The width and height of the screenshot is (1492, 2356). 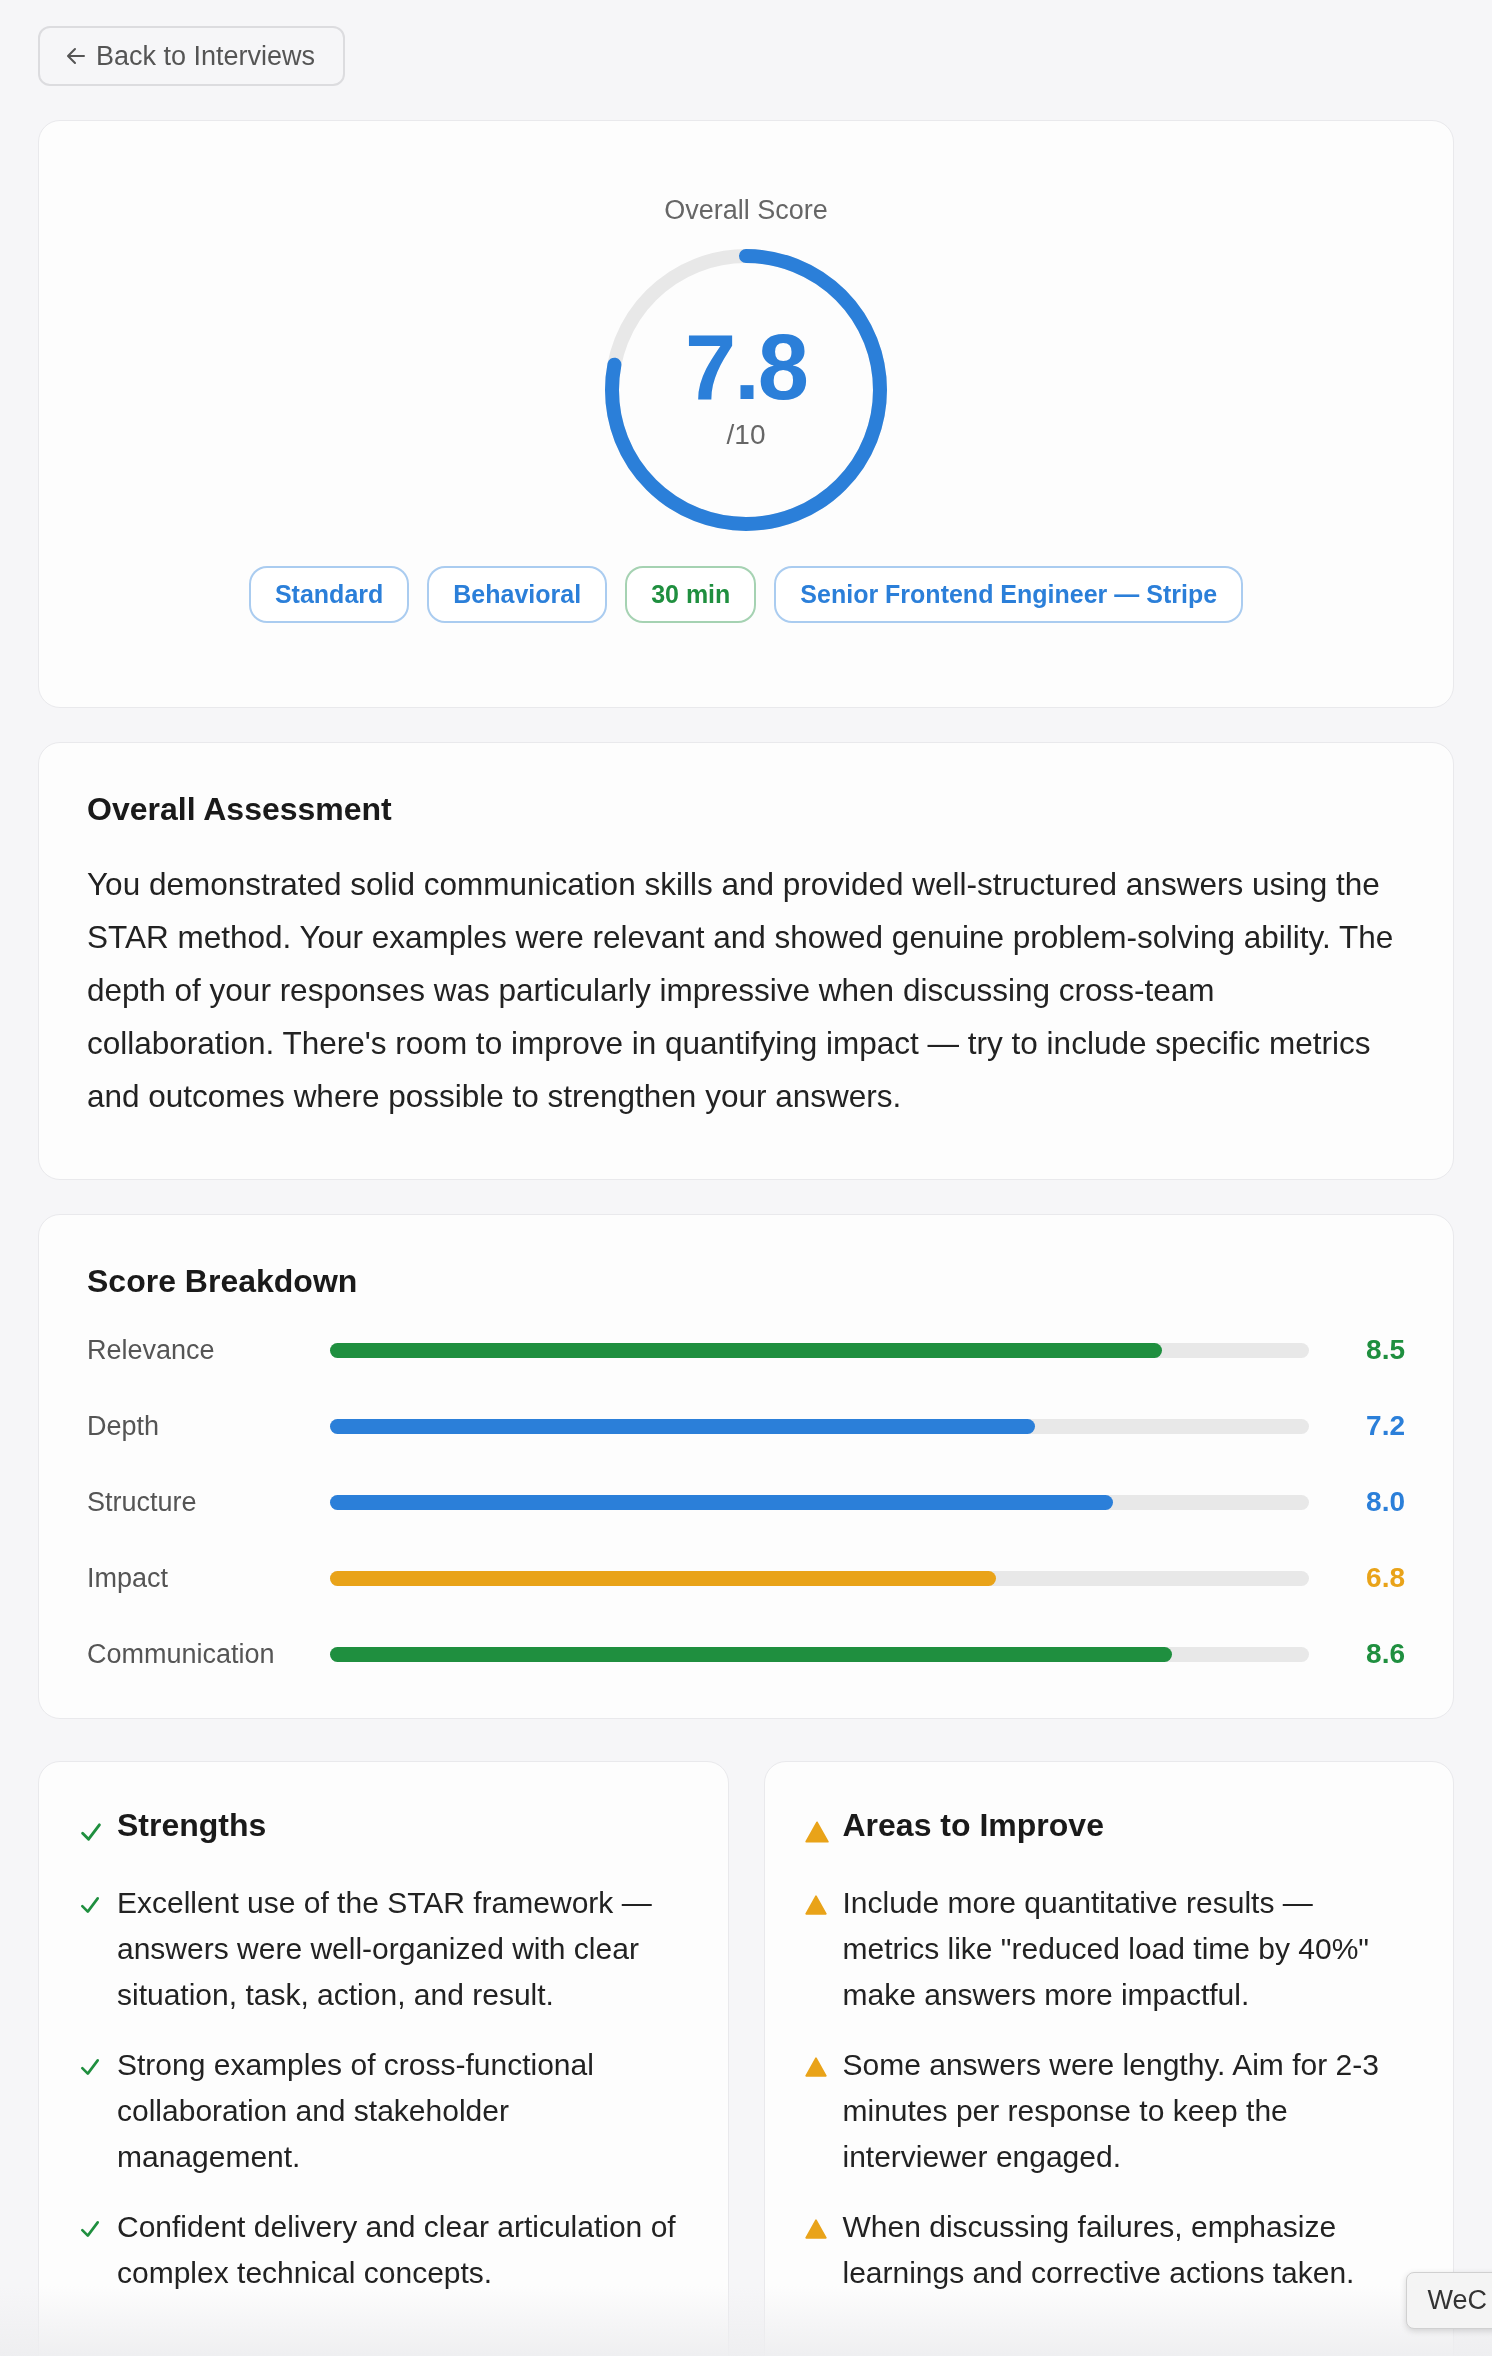 What do you see at coordinates (385, 1949) in the screenshot?
I see `feedback-item: Excellent use of the STAR framework — answers were well-organized with clear situation, task, action, and result.` at bounding box center [385, 1949].